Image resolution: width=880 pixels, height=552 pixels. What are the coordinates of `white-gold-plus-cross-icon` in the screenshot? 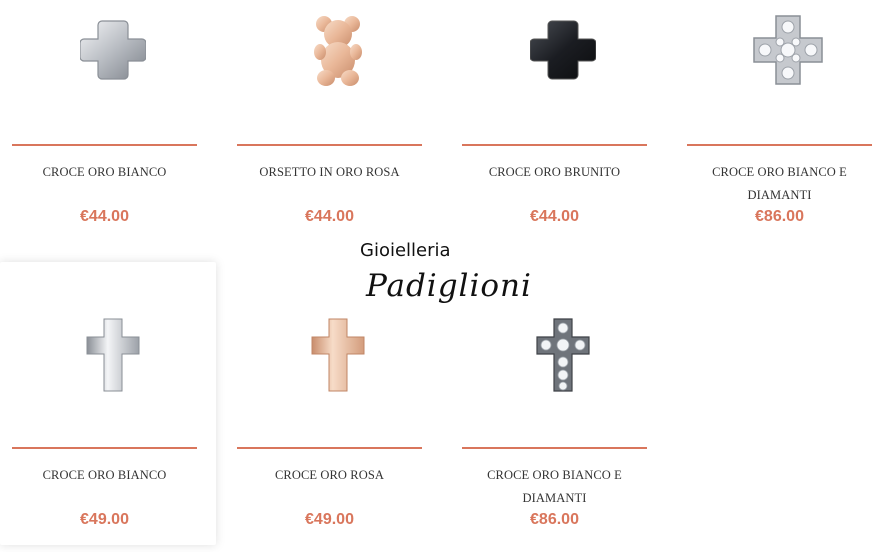 It's located at (112, 50).